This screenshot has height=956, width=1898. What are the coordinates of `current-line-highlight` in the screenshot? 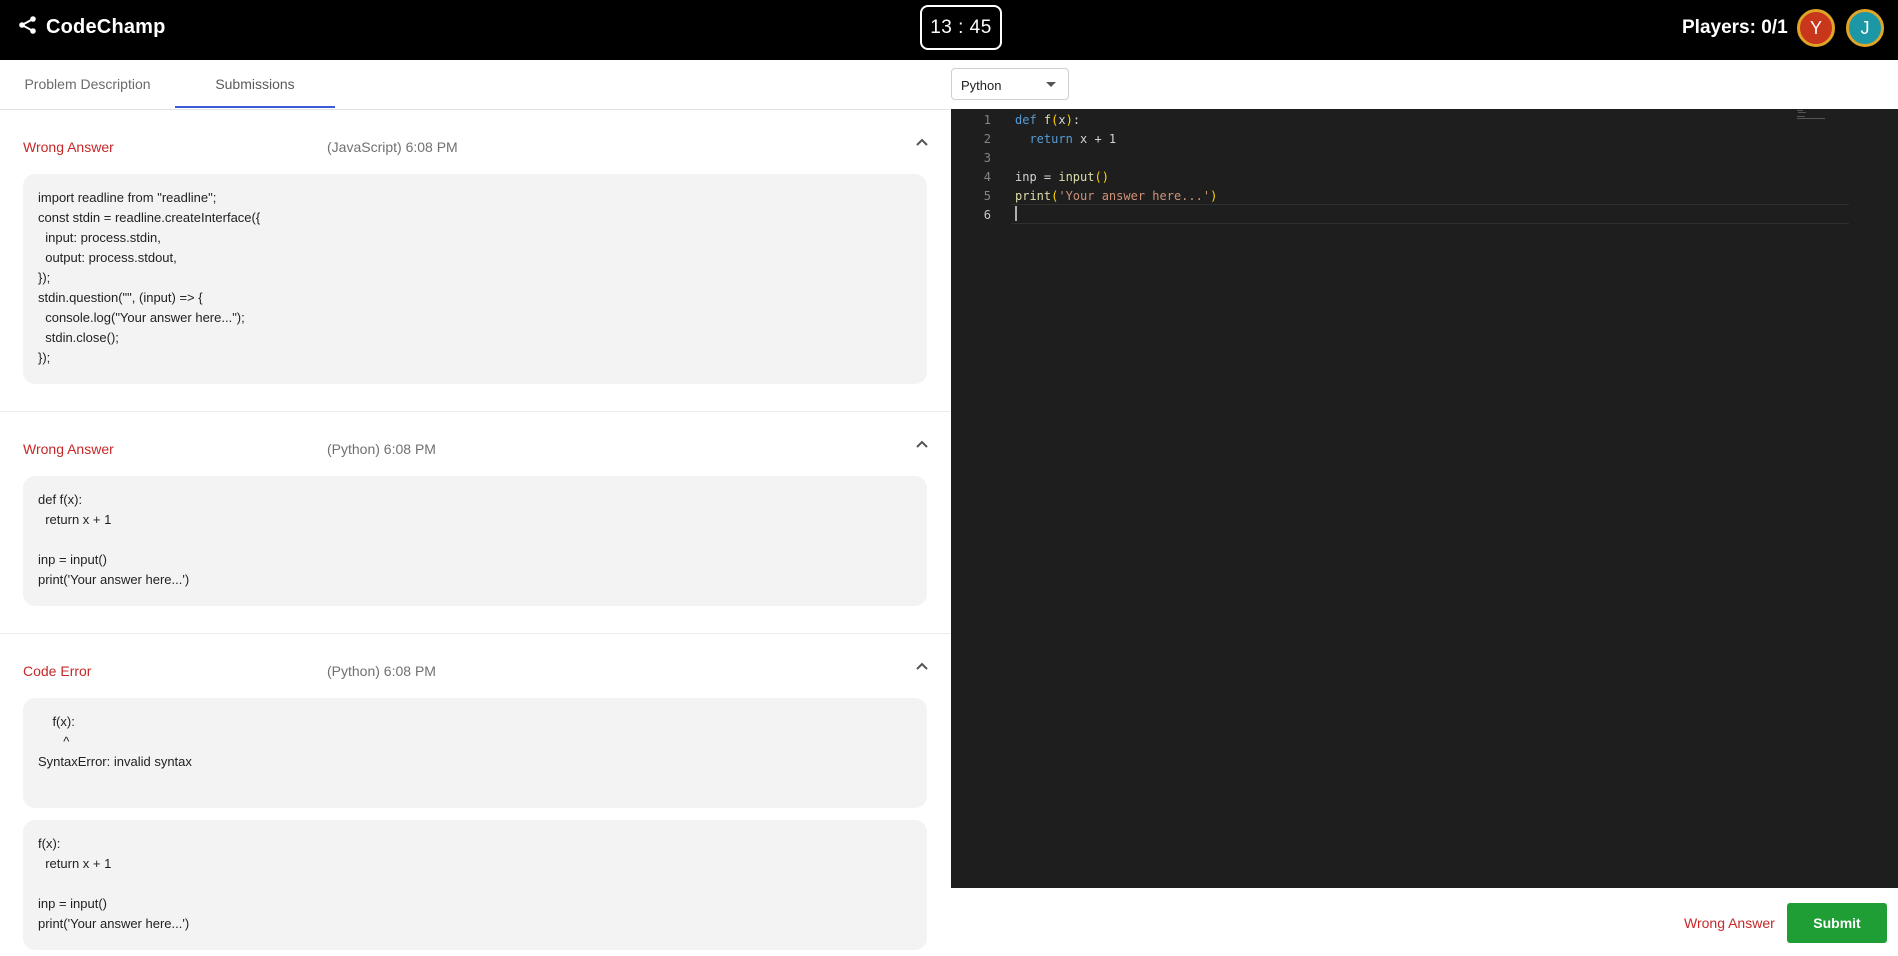 It's located at (1430, 214).